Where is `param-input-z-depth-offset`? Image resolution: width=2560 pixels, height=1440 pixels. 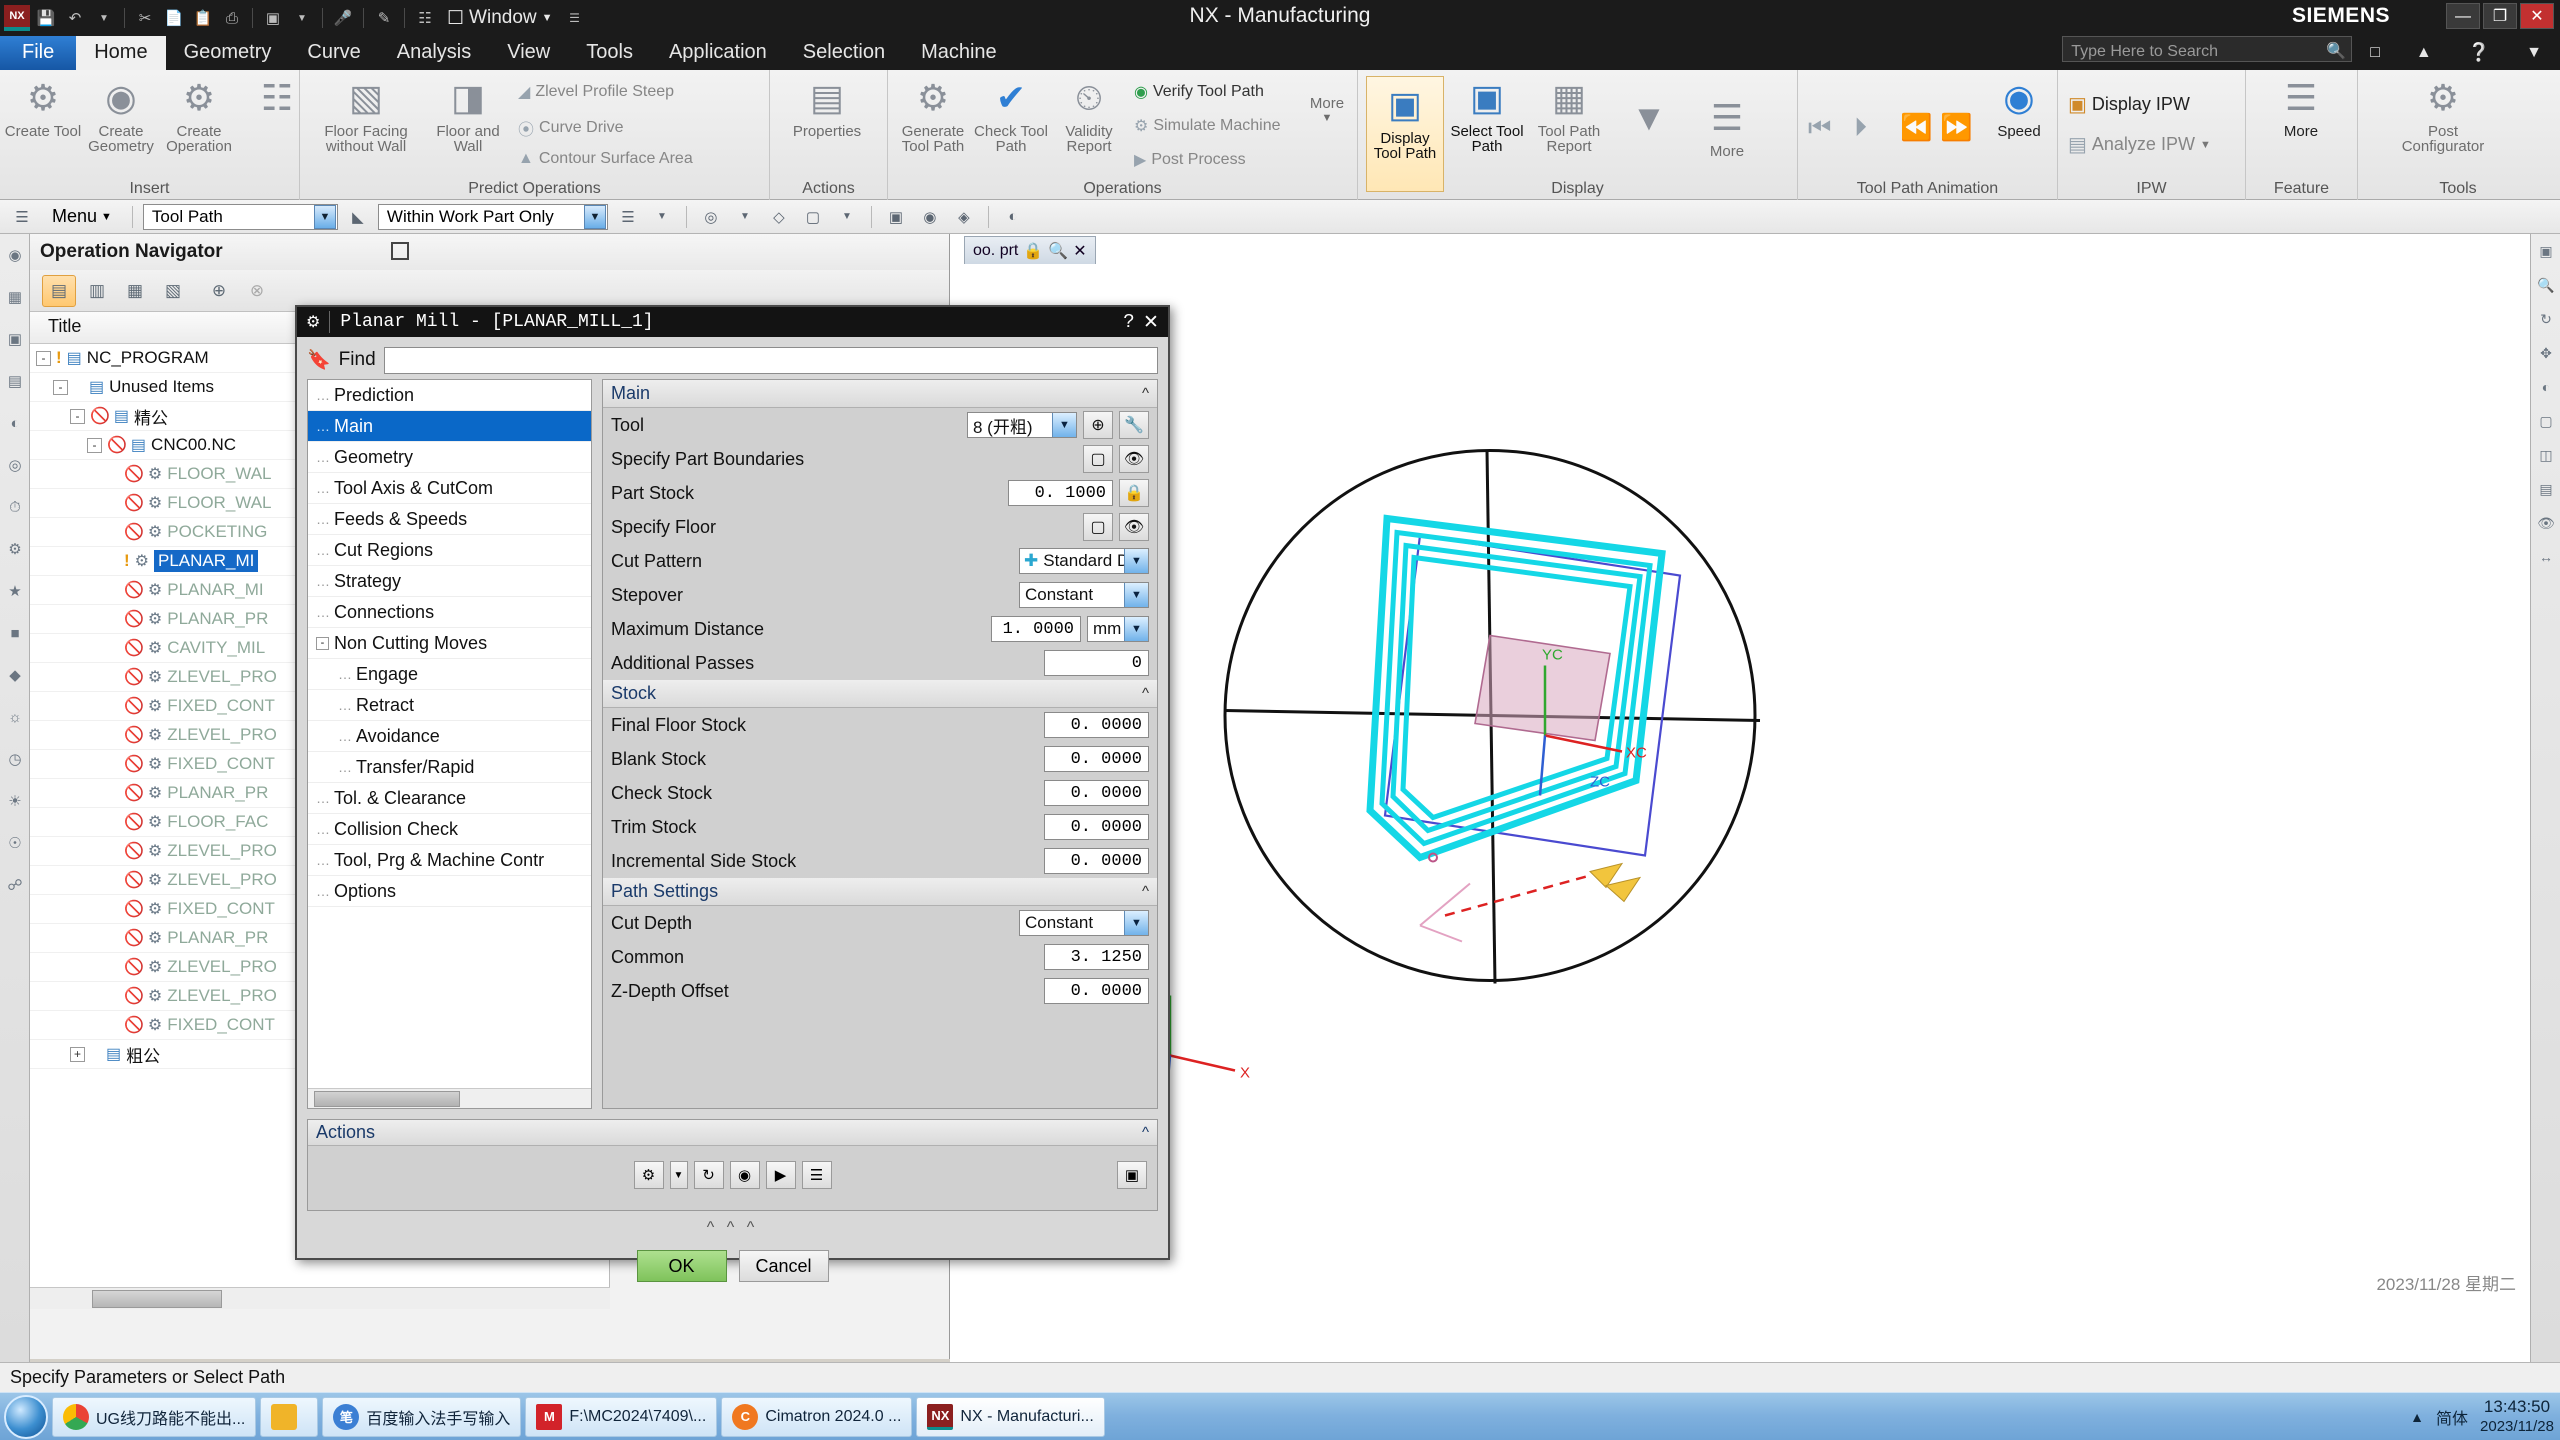 param-input-z-depth-offset is located at coordinates (1096, 991).